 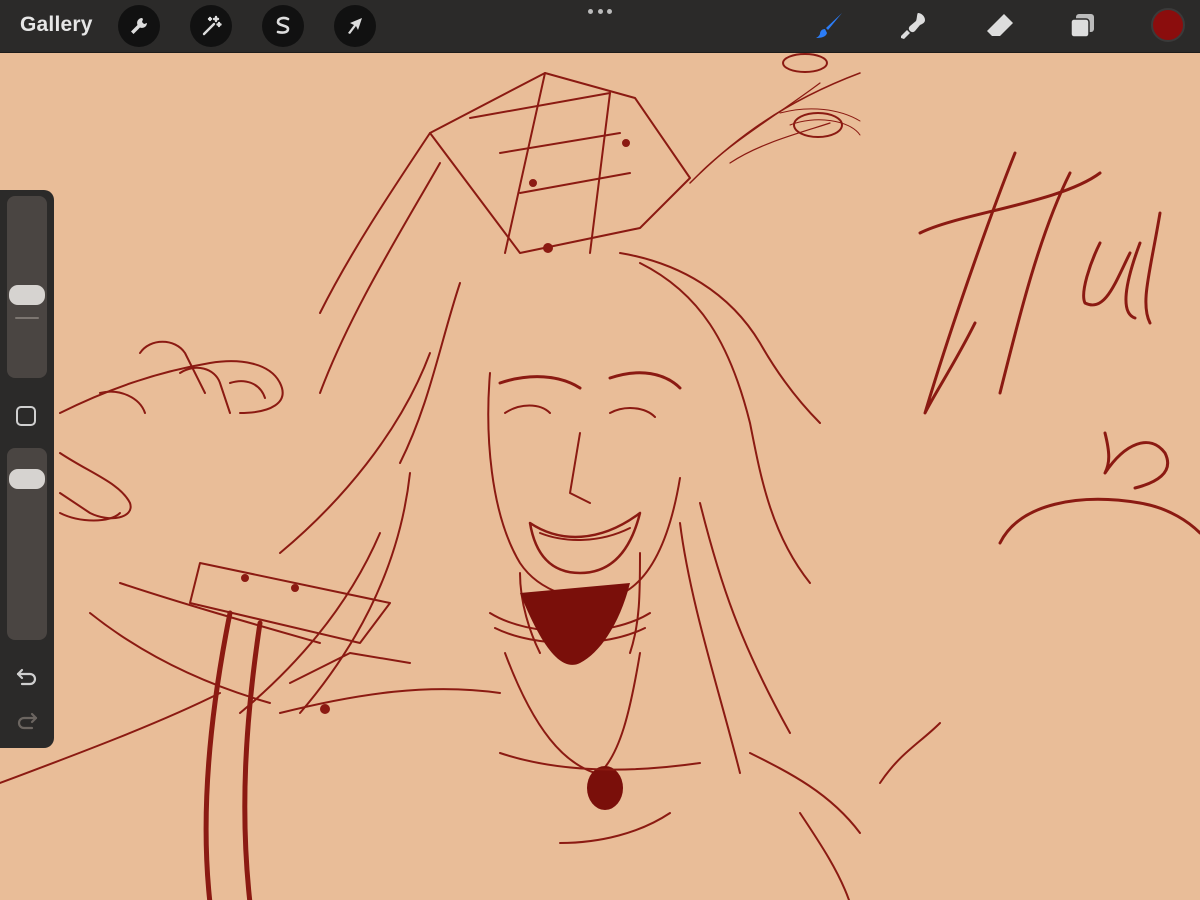 I want to click on transform-button, so click(x=355, y=26).